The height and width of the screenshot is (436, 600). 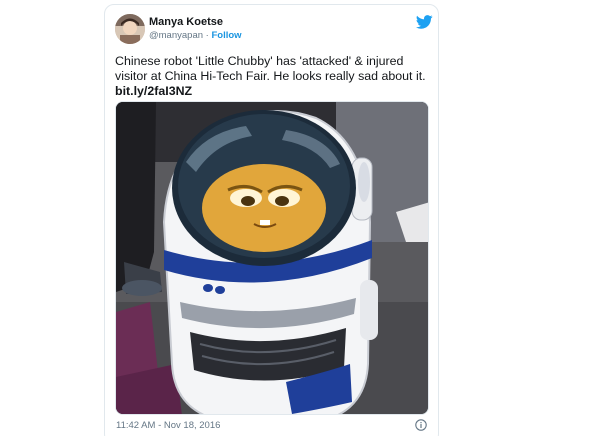 I want to click on tweet-link: bit.ly/2faI3NZ, so click(x=153, y=91).